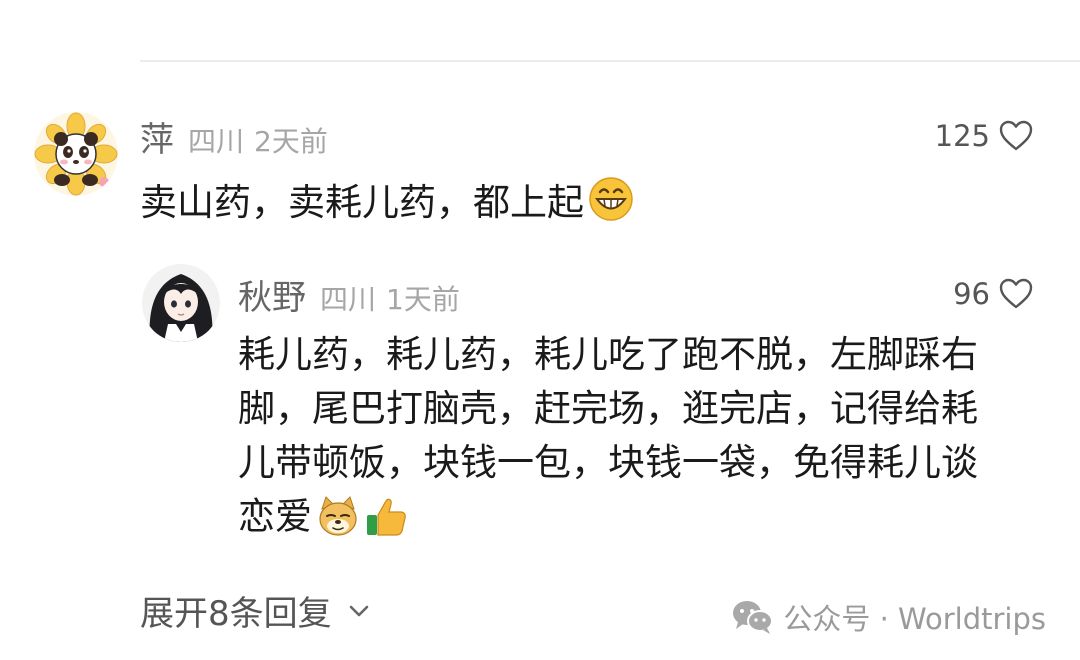 Image resolution: width=1080 pixels, height=660 pixels. What do you see at coordinates (914, 619) in the screenshot?
I see `watermark-text: 公众号 · Worldtrips` at bounding box center [914, 619].